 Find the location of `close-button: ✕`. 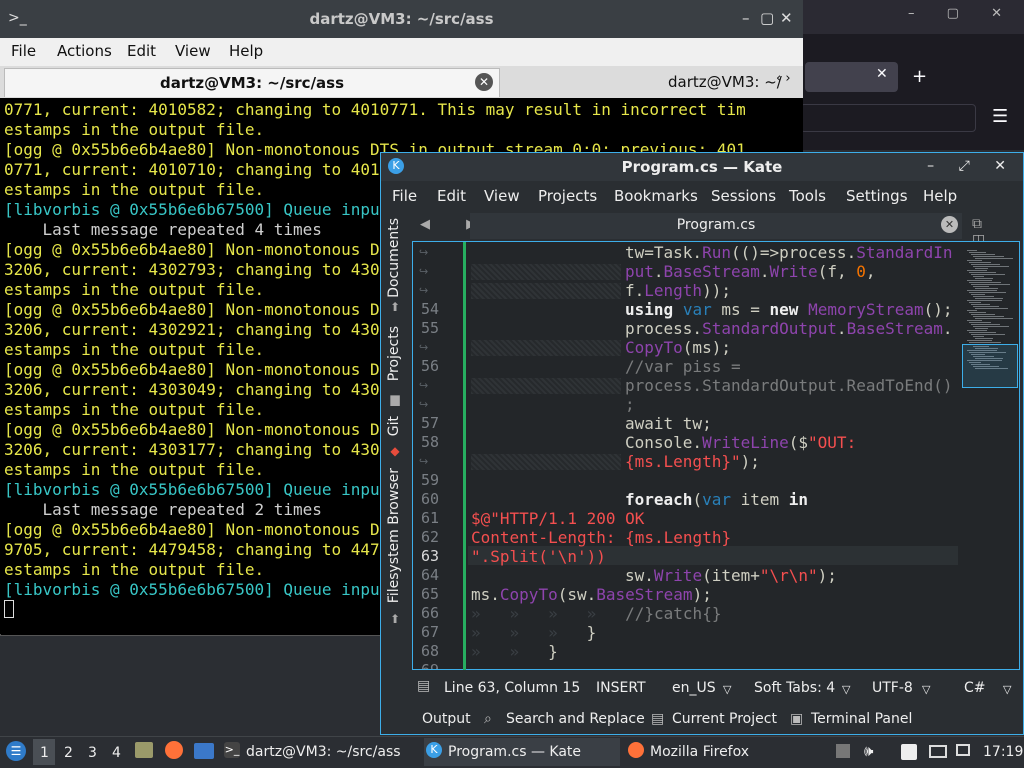

close-button: ✕ is located at coordinates (786, 18).